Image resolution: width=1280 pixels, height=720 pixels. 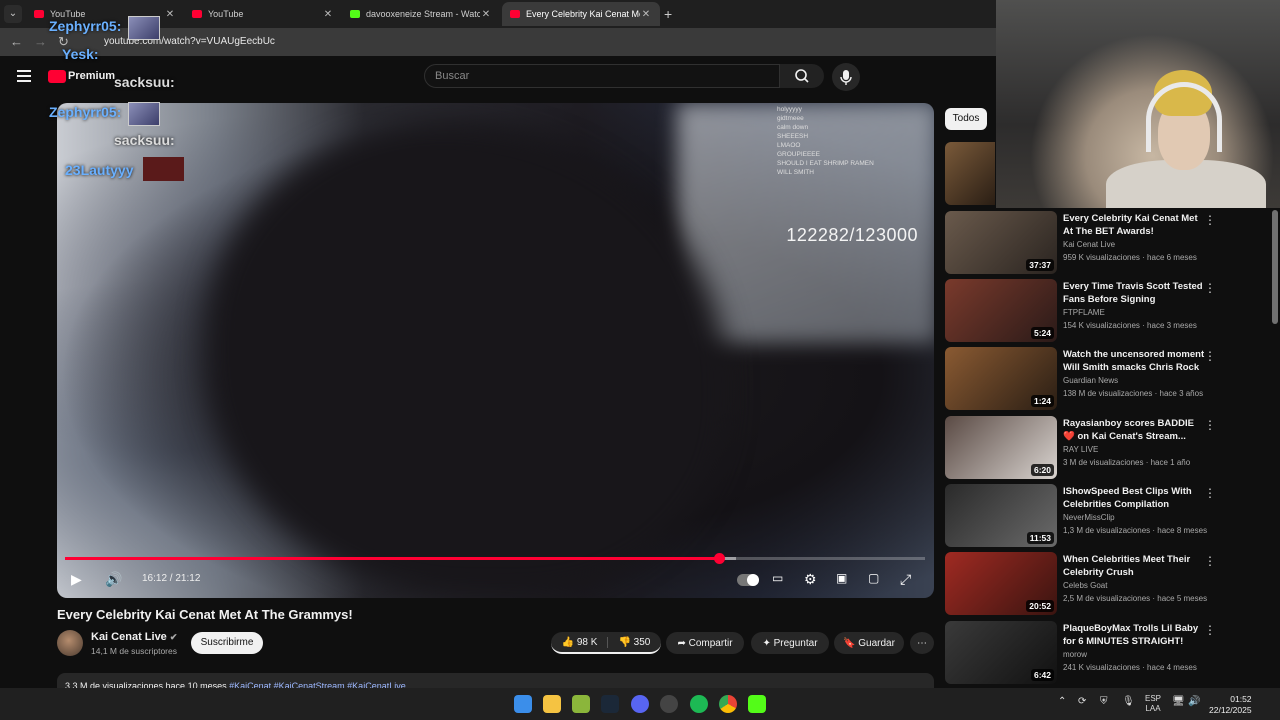 What do you see at coordinates (1084, 312) in the screenshot?
I see `recommendation-channel: FTPFLAME` at bounding box center [1084, 312].